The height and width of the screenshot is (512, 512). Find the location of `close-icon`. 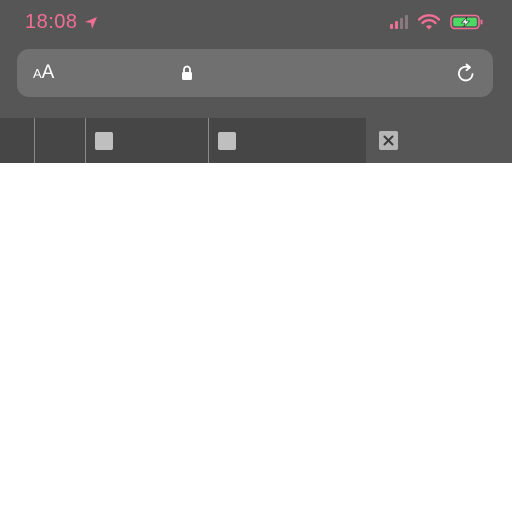

close-icon is located at coordinates (388, 140).